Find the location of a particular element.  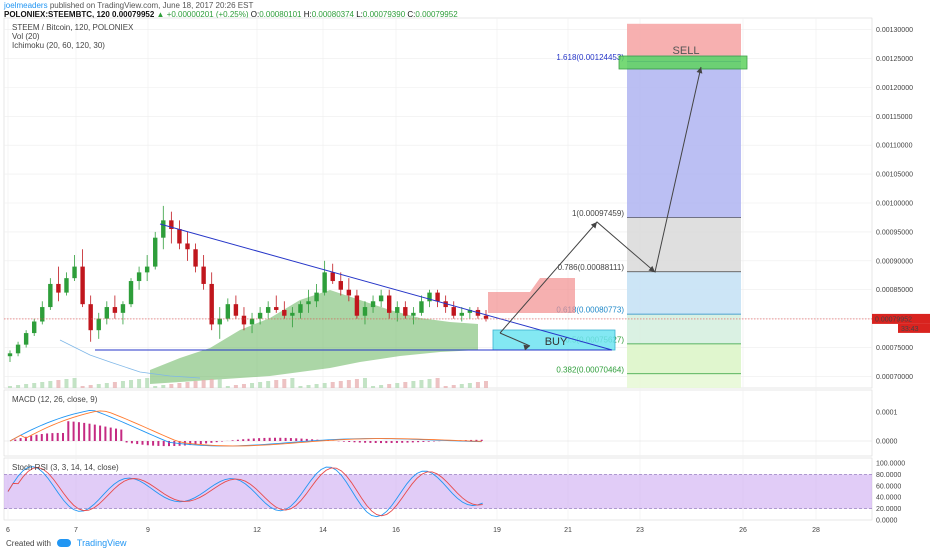

macd-indicator-label: MACD (12, 26, close, 9) is located at coordinates (54, 400).